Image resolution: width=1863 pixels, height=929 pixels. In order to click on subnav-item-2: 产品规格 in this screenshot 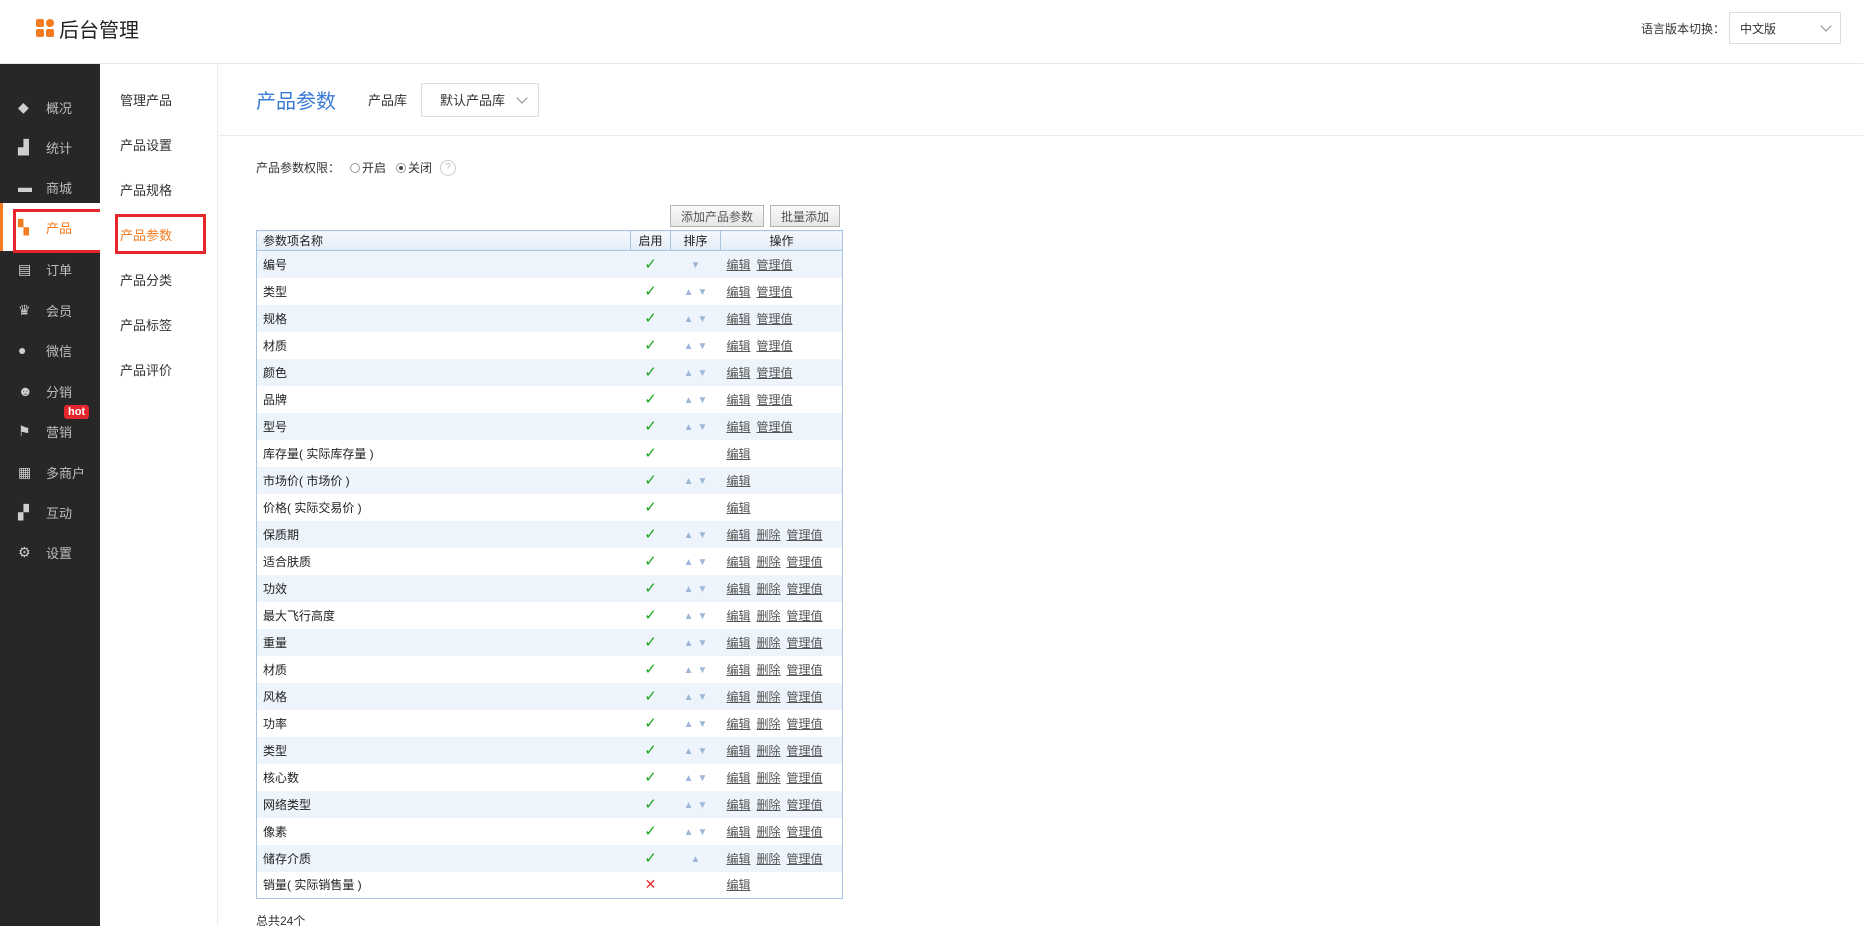, I will do `click(146, 189)`.